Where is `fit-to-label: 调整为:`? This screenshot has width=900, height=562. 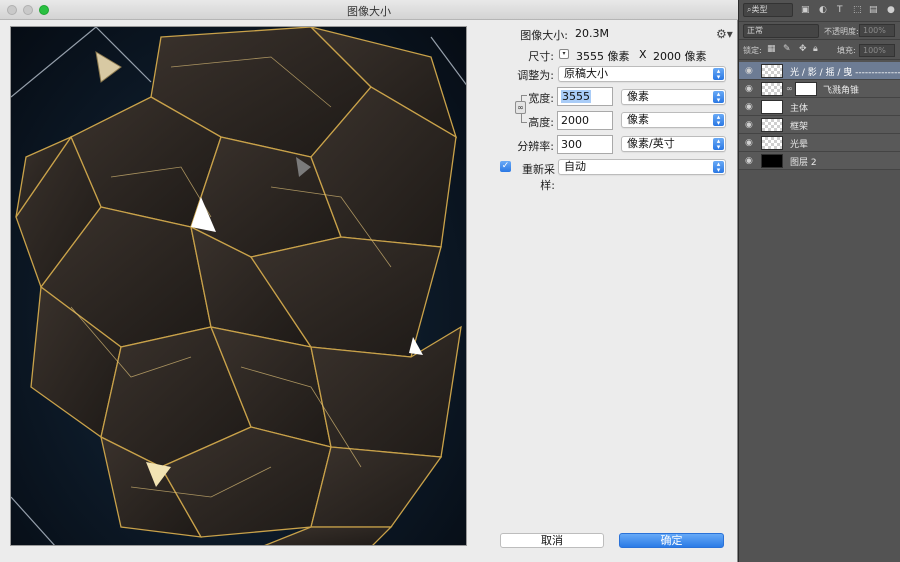
fit-to-label: 调整为: is located at coordinates (535, 75).